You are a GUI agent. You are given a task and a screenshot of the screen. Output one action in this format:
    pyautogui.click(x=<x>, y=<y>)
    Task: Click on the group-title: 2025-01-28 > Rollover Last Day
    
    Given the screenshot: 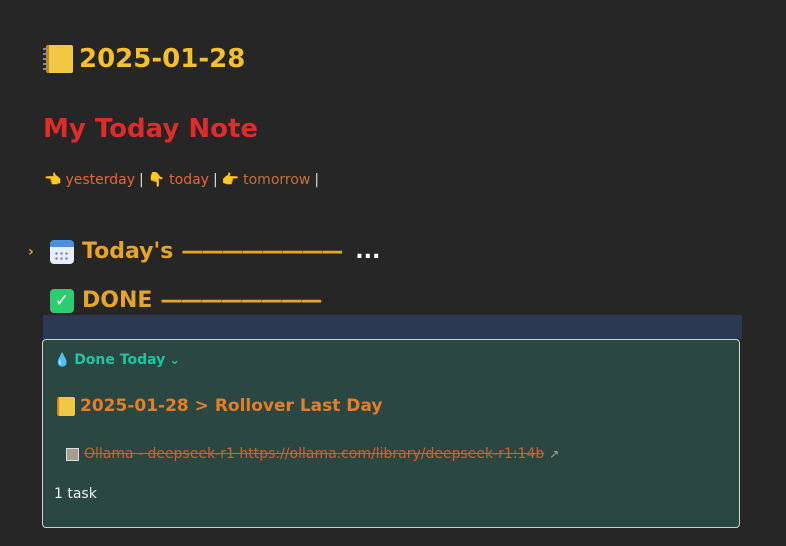 What is the action you would take?
    pyautogui.click(x=231, y=406)
    